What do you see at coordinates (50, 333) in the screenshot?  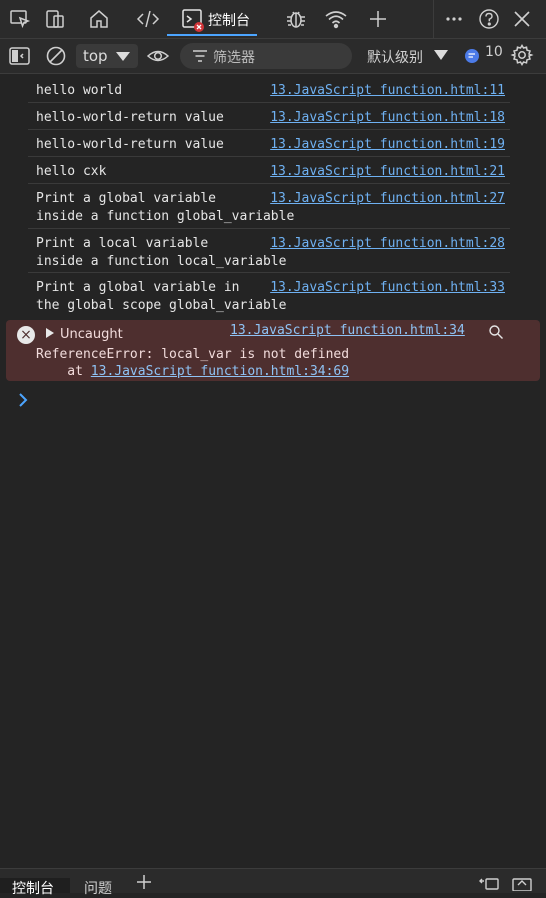 I see `expand-triangle-icon` at bounding box center [50, 333].